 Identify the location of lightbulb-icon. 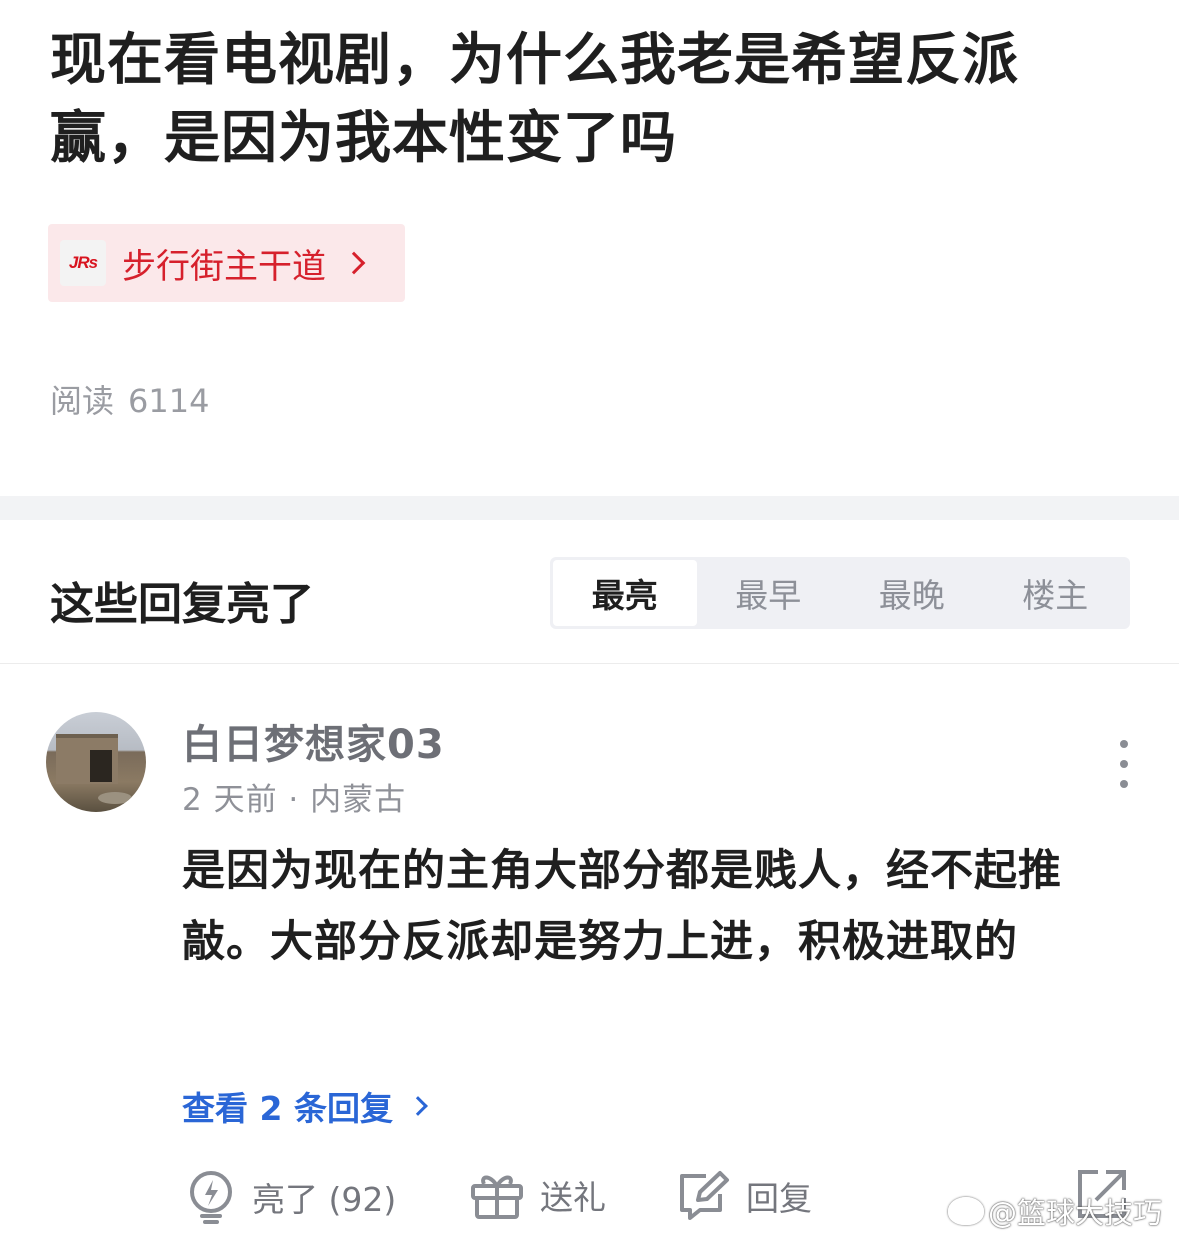
(211, 1197).